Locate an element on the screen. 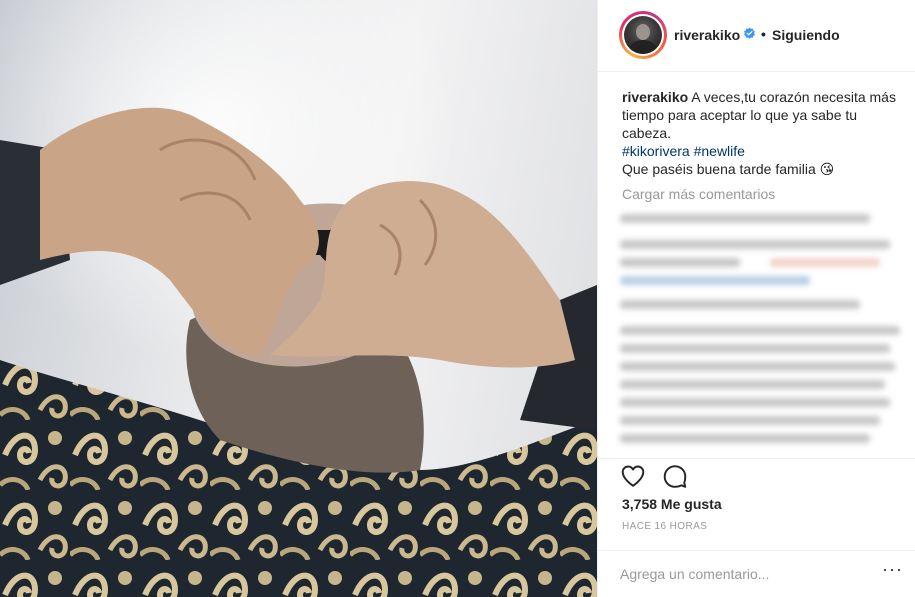 The image size is (915, 597). blurred-comments is located at coordinates (765, 333).